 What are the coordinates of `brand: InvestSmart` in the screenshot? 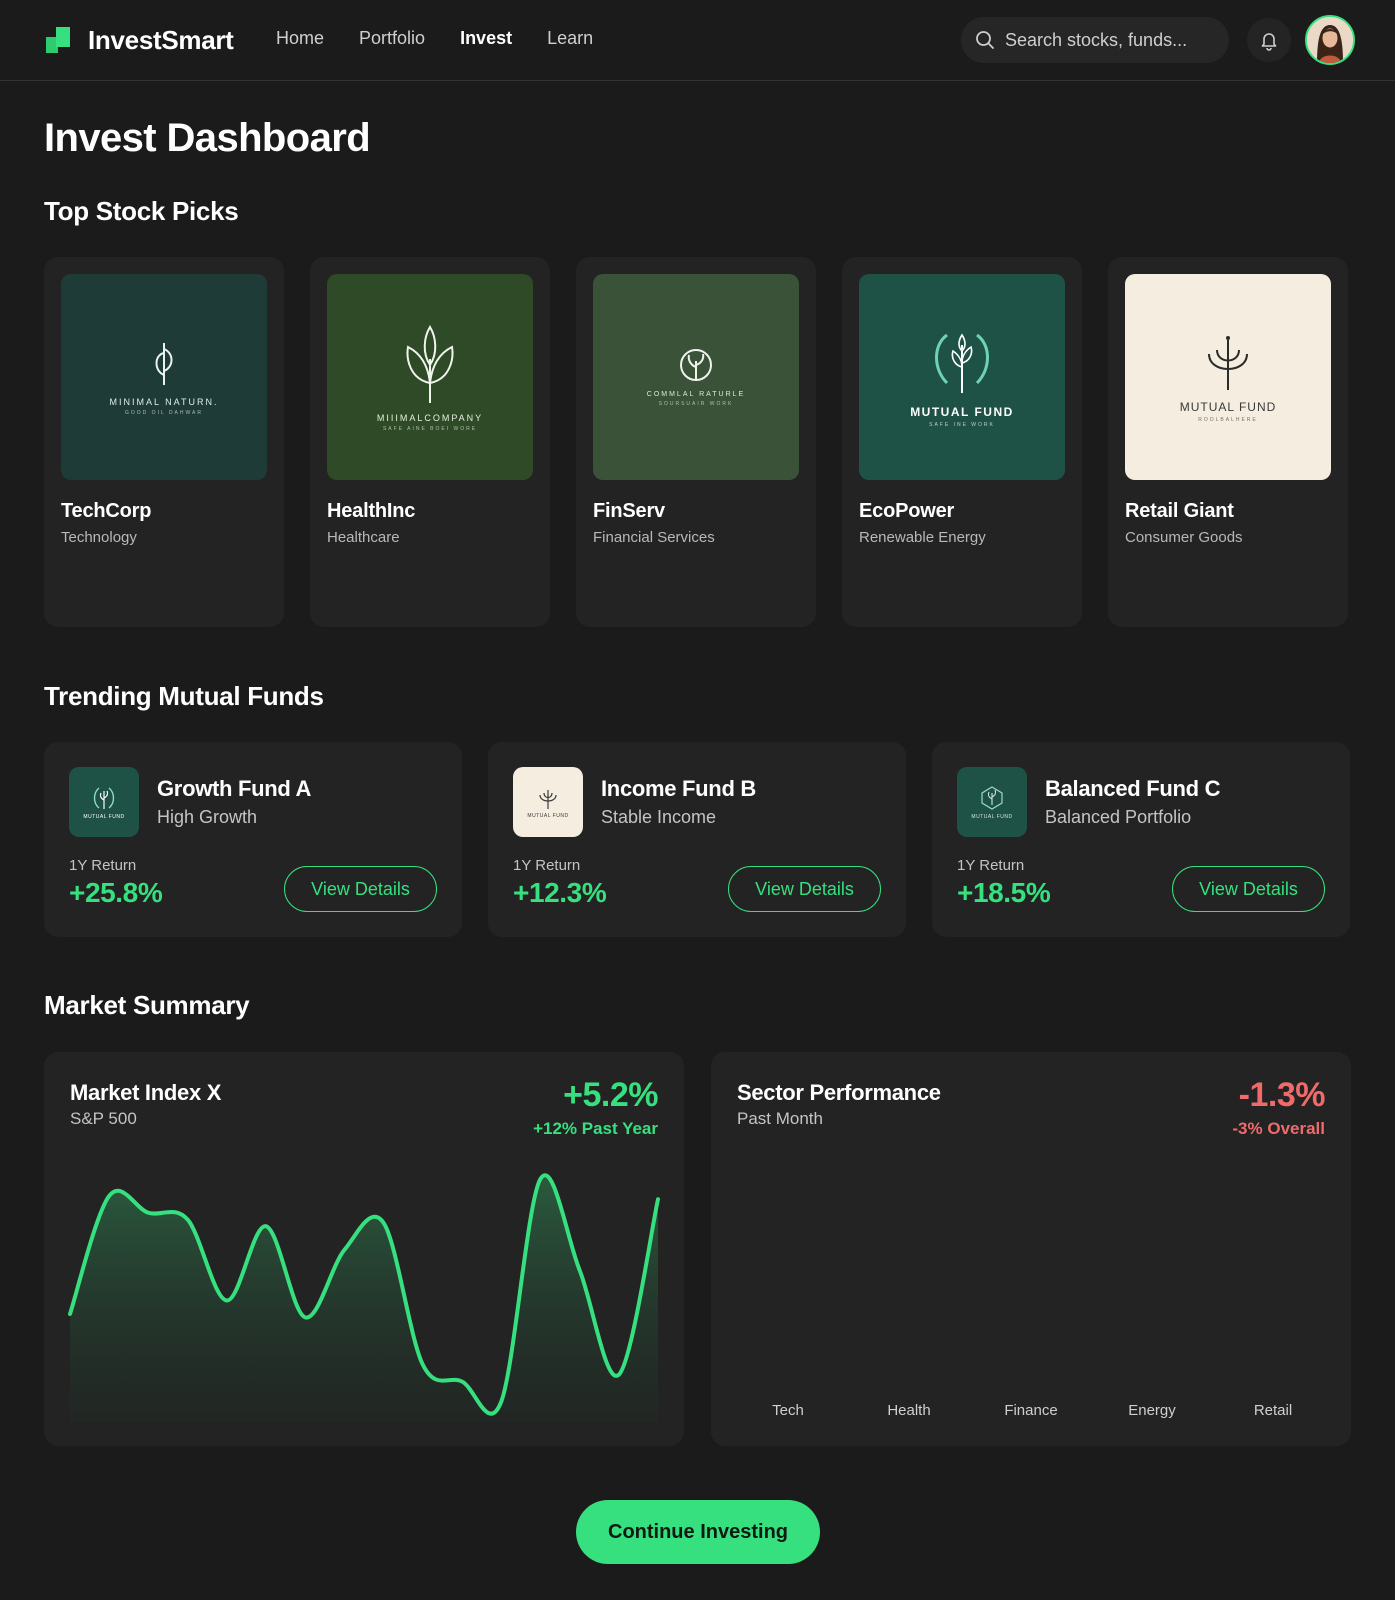 It's located at (140, 40).